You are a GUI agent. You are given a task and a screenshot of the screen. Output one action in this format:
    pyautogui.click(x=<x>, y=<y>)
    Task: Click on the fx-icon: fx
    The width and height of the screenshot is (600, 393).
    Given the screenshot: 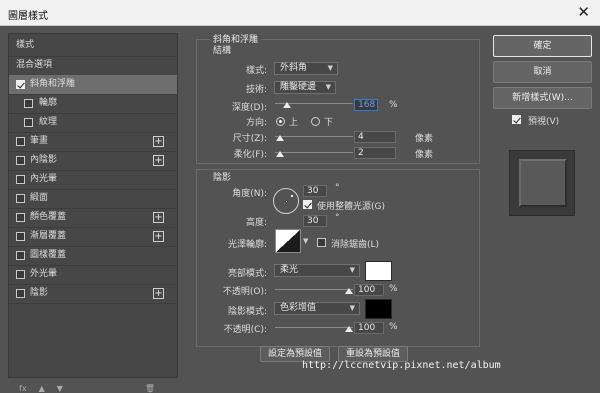 What is the action you would take?
    pyautogui.click(x=23, y=388)
    